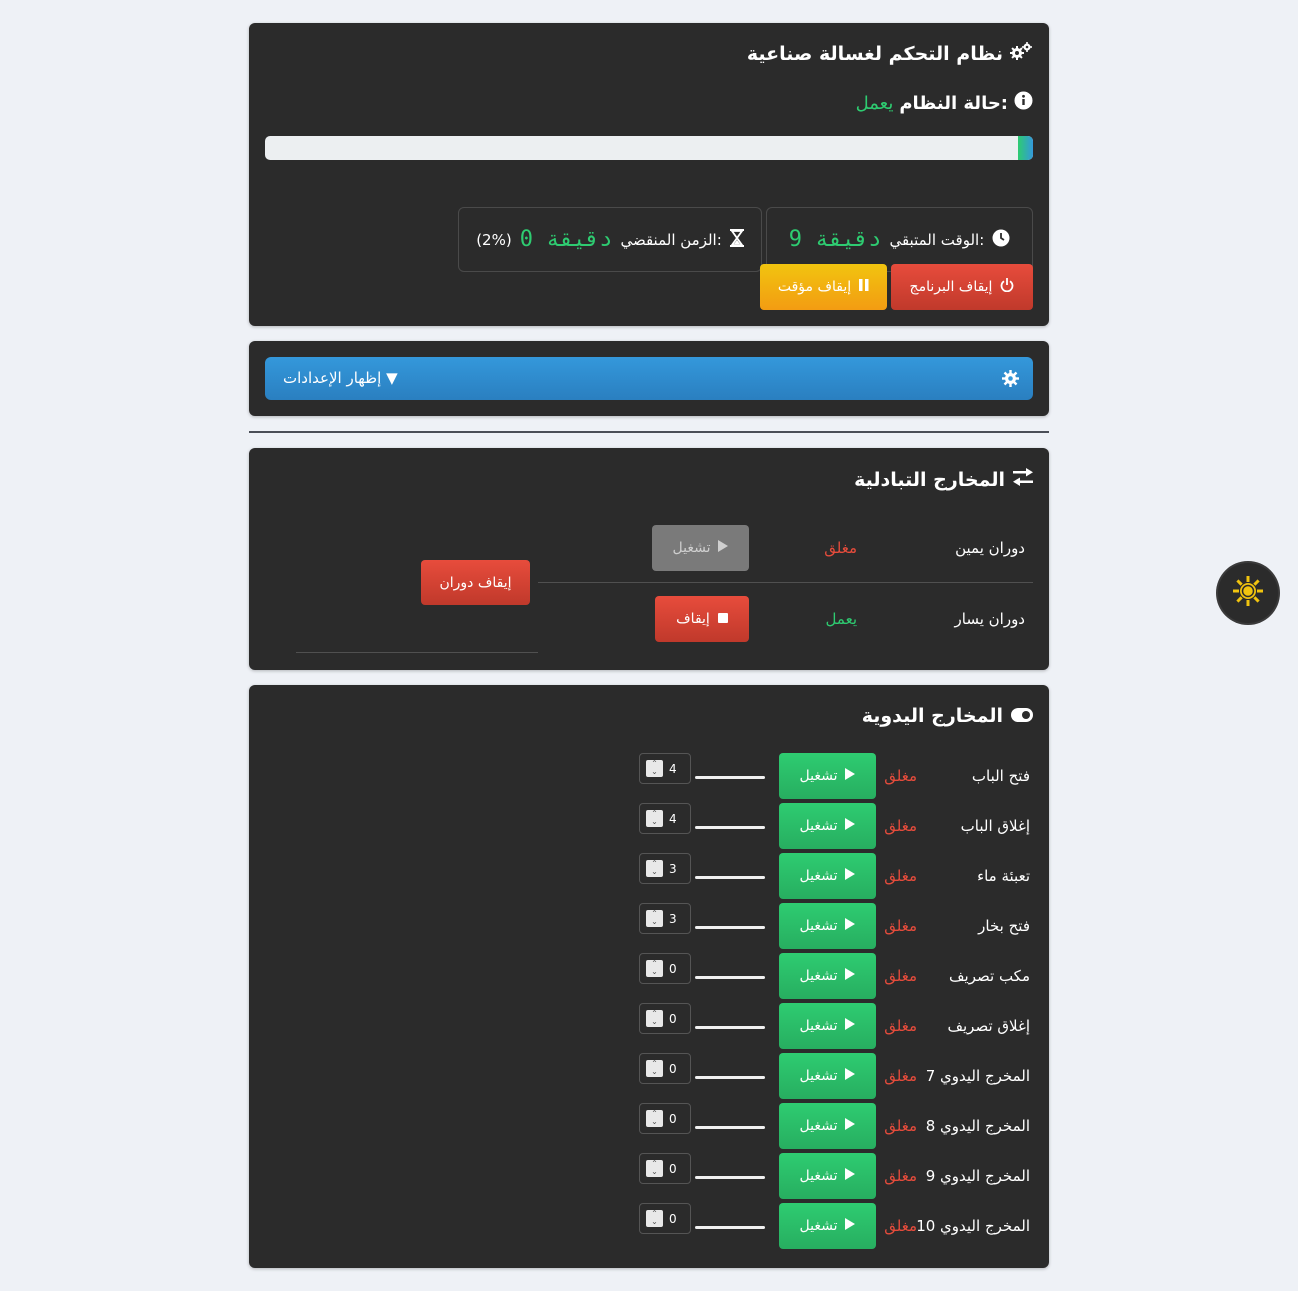 The height and width of the screenshot is (1291, 1298). Describe the element at coordinates (818, 976) in the screenshot. I see `manual-row-5-run-label: تشغيل` at that location.